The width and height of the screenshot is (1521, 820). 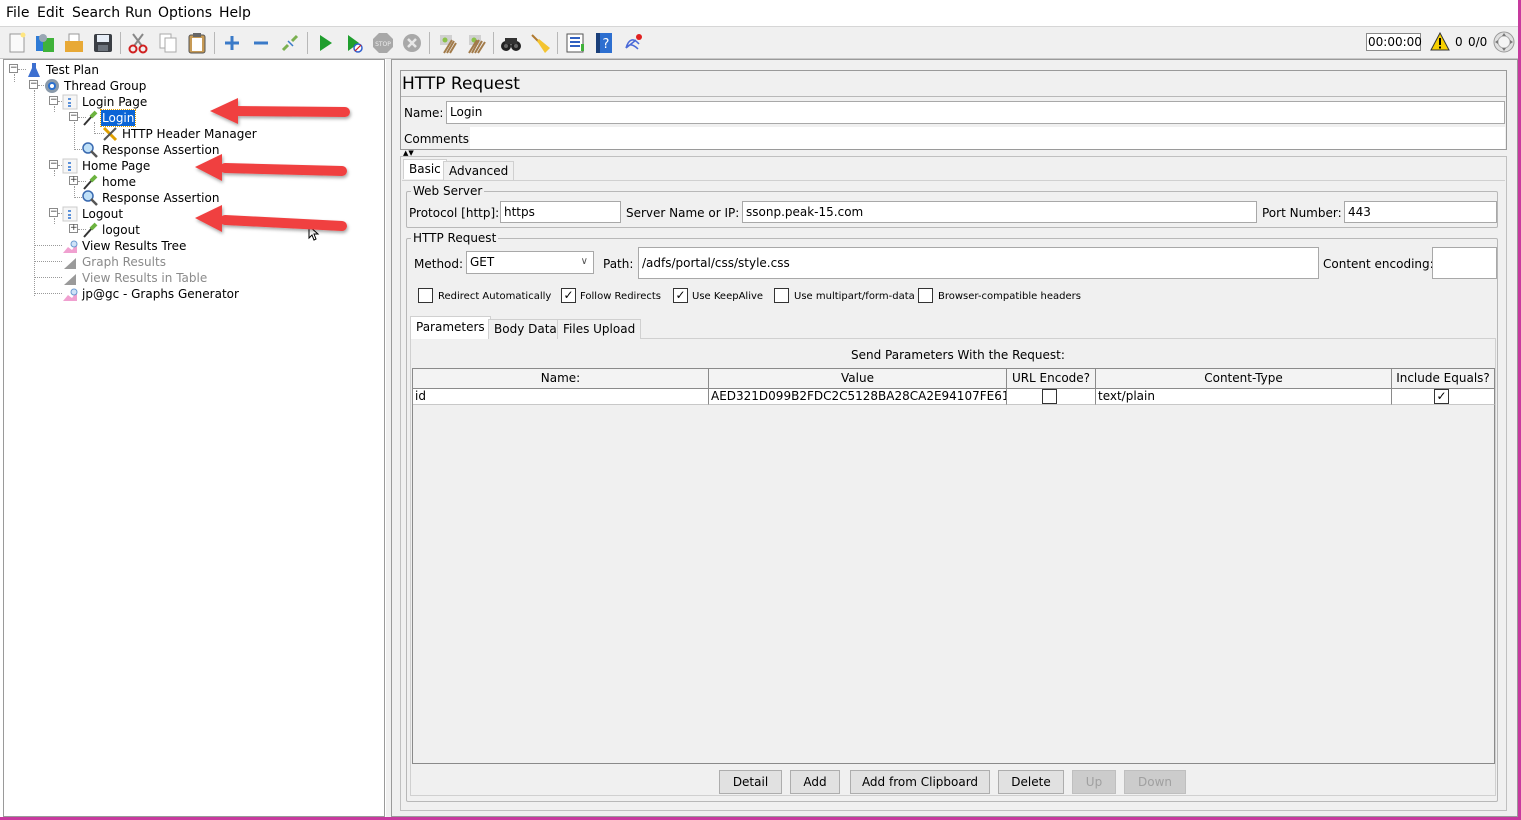 I want to click on tree-item-thread-group: Thread Group, so click(x=95, y=86).